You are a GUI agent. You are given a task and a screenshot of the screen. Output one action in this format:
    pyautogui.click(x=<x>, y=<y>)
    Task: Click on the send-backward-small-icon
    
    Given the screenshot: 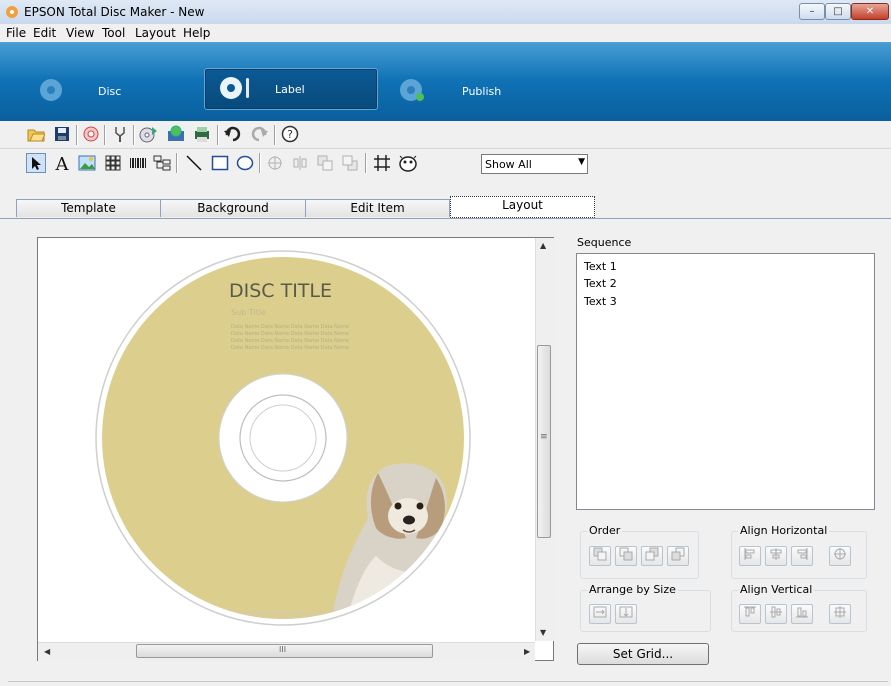 What is the action you would take?
    pyautogui.click(x=652, y=554)
    